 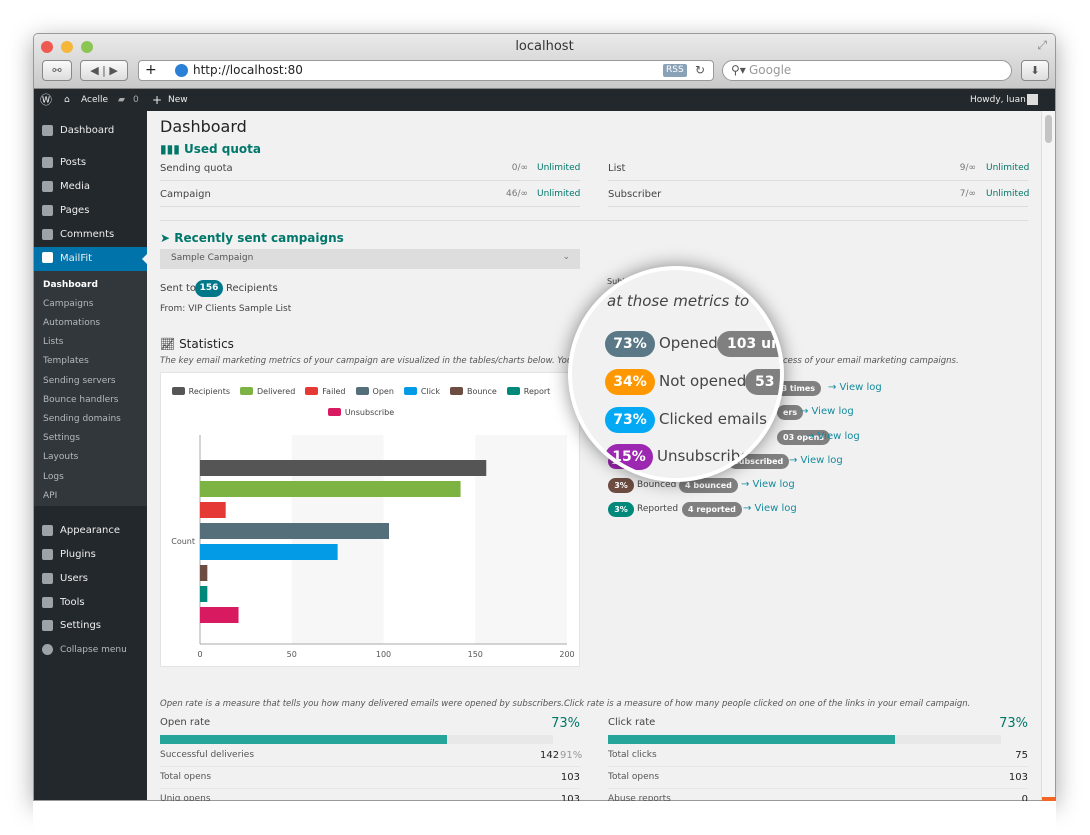 What do you see at coordinates (1035, 70) in the screenshot?
I see `downloads-button: ⬇` at bounding box center [1035, 70].